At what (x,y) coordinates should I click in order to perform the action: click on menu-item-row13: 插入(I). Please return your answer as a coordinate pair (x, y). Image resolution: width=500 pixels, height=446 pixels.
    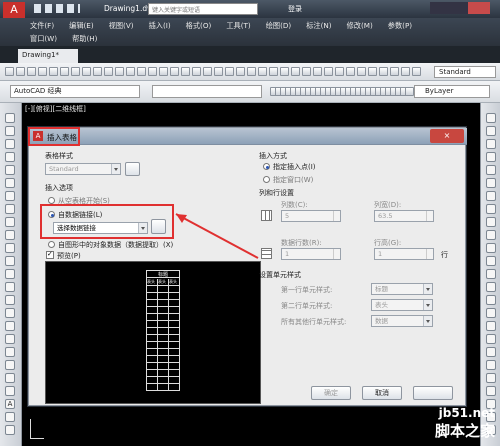
    Looking at the image, I should click on (160, 26).